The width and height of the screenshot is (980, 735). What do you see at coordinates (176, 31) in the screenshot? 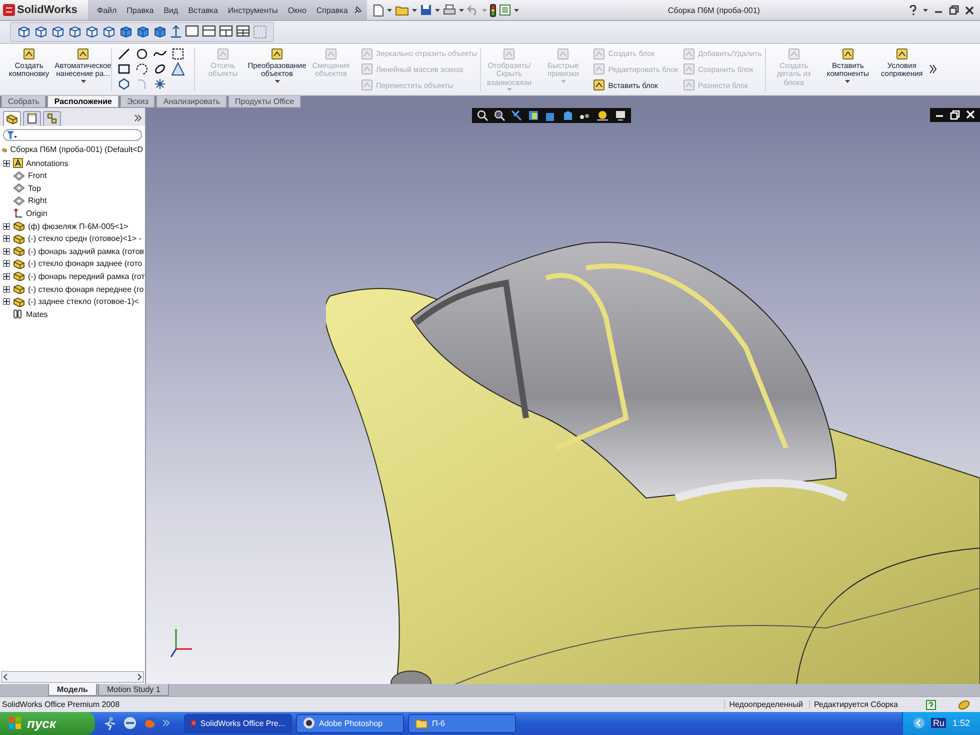
I see `normal-to-icon` at bounding box center [176, 31].